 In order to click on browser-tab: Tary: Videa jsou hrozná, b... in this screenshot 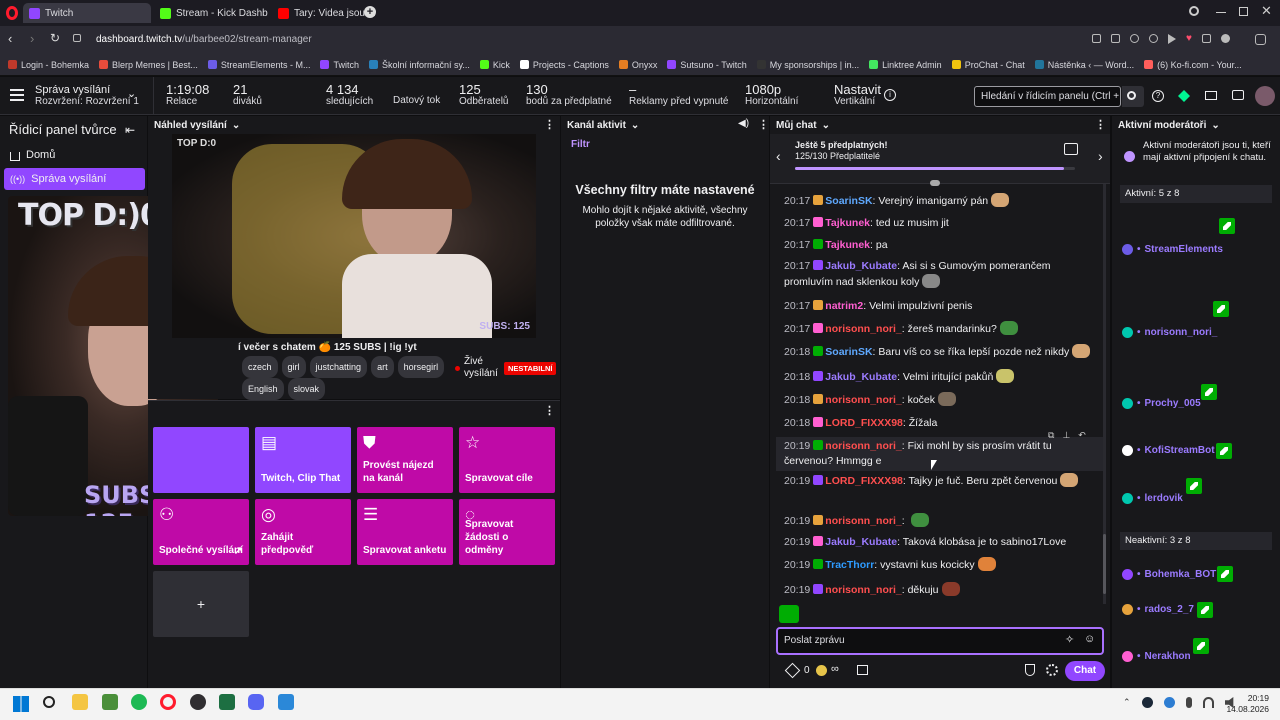, I will do `click(324, 13)`.